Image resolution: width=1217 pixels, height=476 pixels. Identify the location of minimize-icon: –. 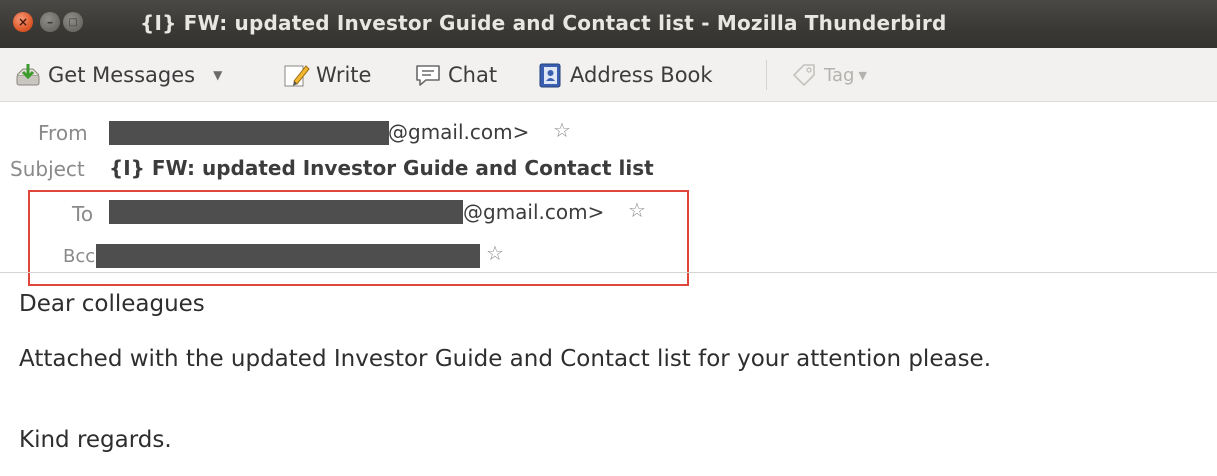
(50, 22).